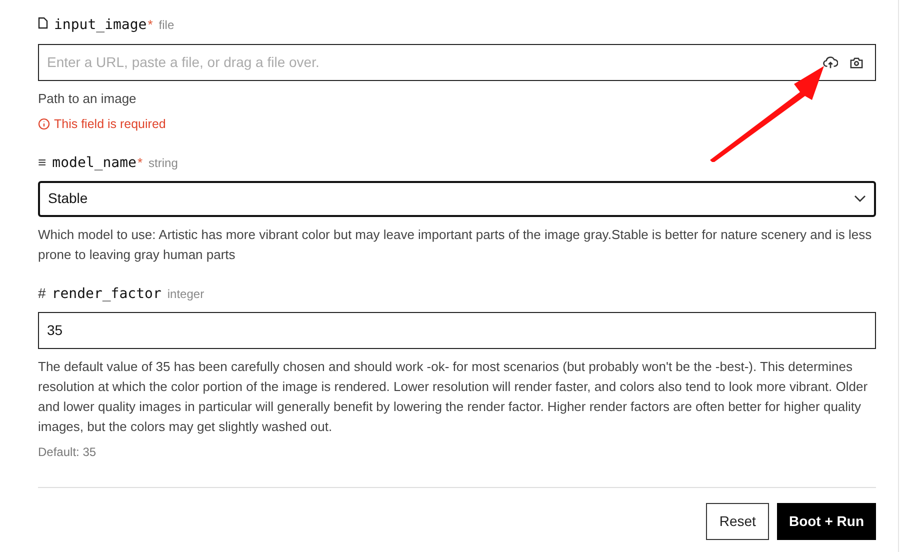 The image size is (919, 552). I want to click on error-message: This field is required, so click(110, 124).